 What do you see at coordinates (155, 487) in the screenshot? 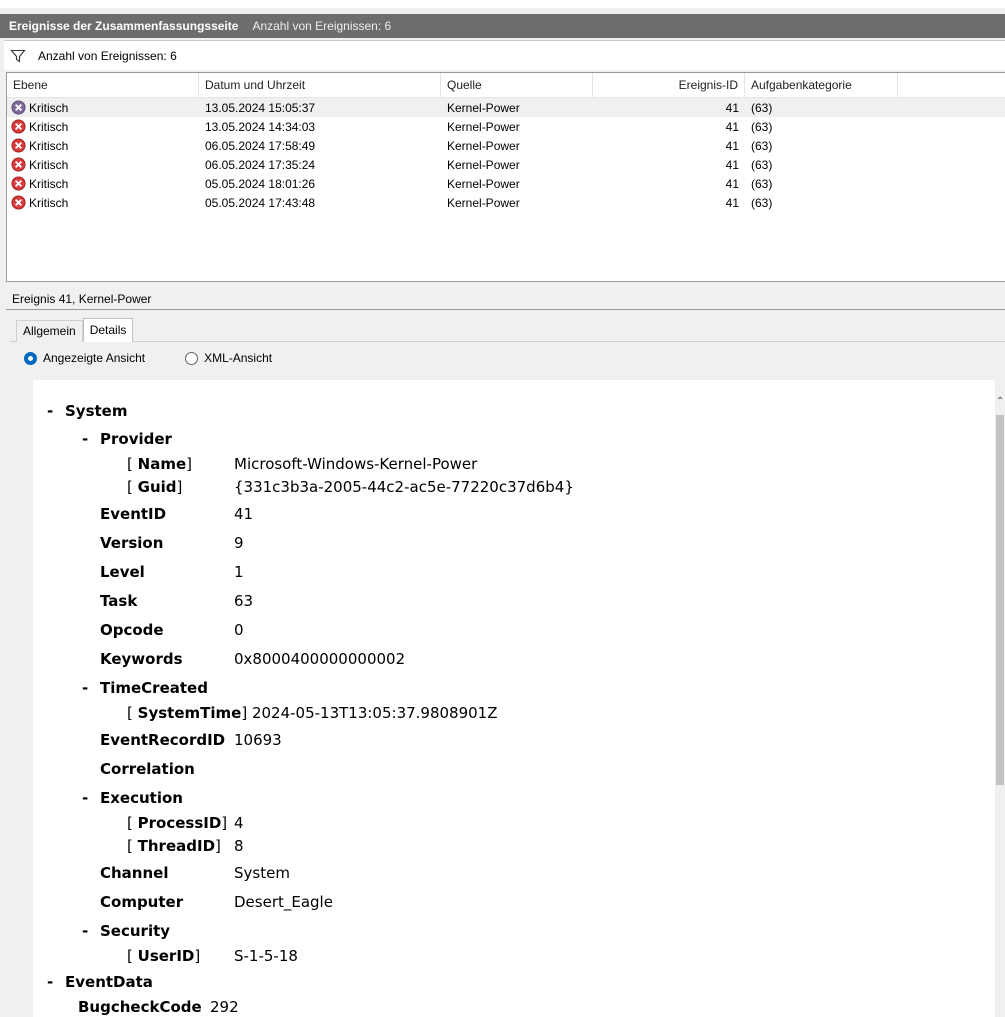
I see `attr-guid: [ Guid]` at bounding box center [155, 487].